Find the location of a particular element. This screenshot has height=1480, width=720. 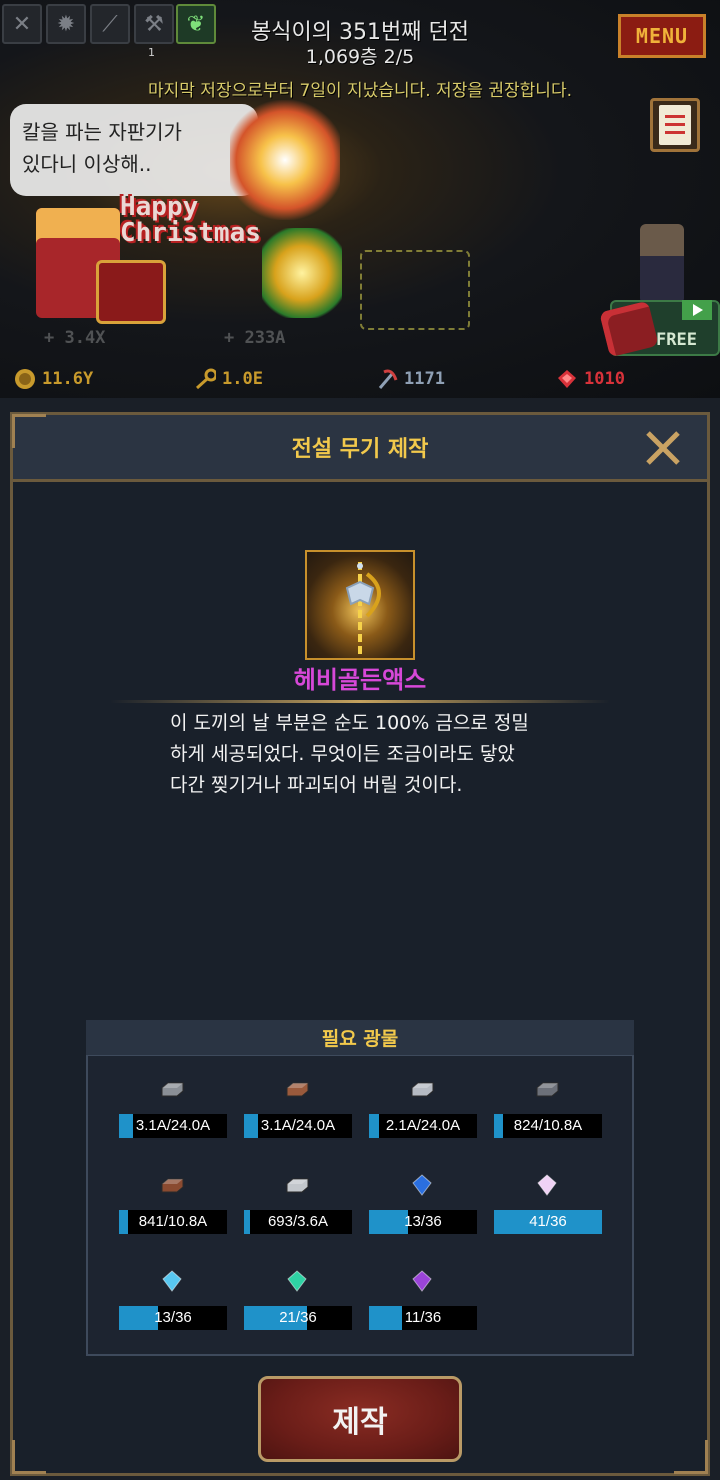

required-minerals-header: 필요 광물 is located at coordinates (360, 1038).